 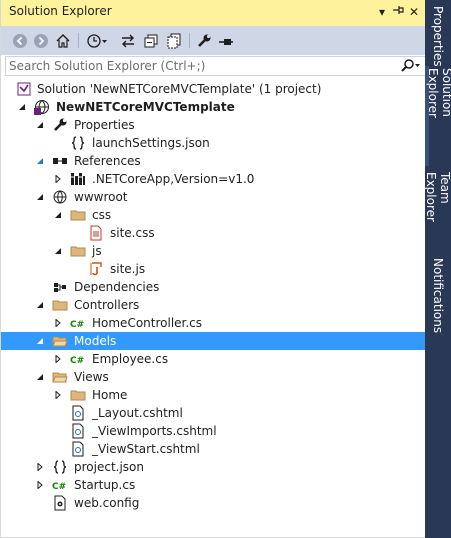 What do you see at coordinates (213, 40) in the screenshot?
I see `toolbar` at bounding box center [213, 40].